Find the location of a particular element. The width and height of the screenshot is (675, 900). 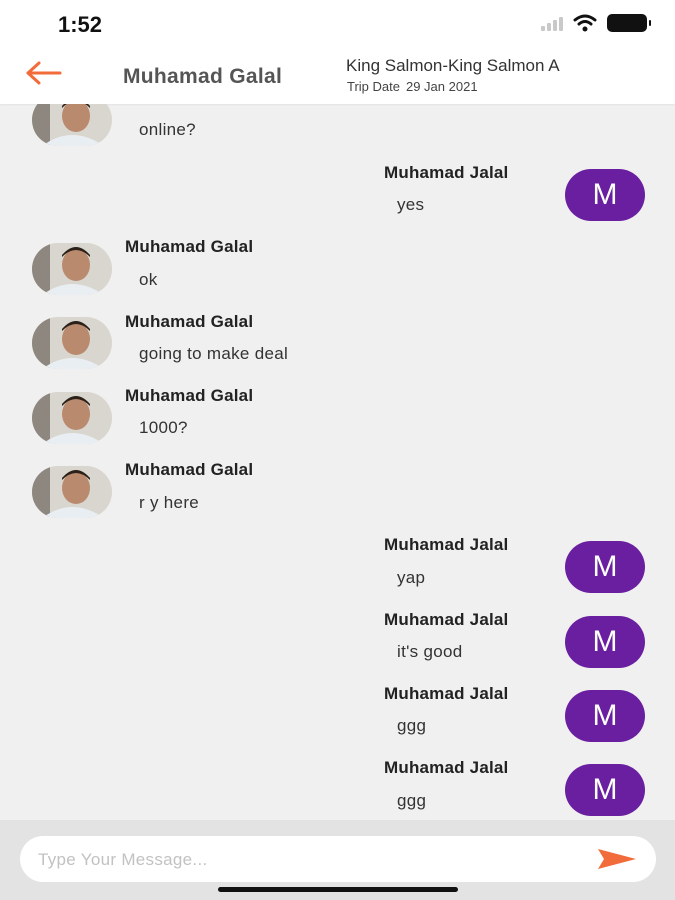

arrow-left-icon is located at coordinates (44, 73).